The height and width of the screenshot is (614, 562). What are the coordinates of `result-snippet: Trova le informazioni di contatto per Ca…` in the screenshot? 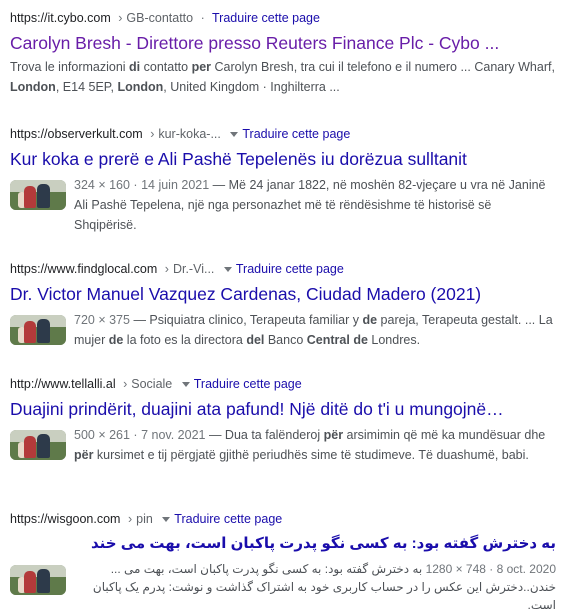 It's located at (283, 77).